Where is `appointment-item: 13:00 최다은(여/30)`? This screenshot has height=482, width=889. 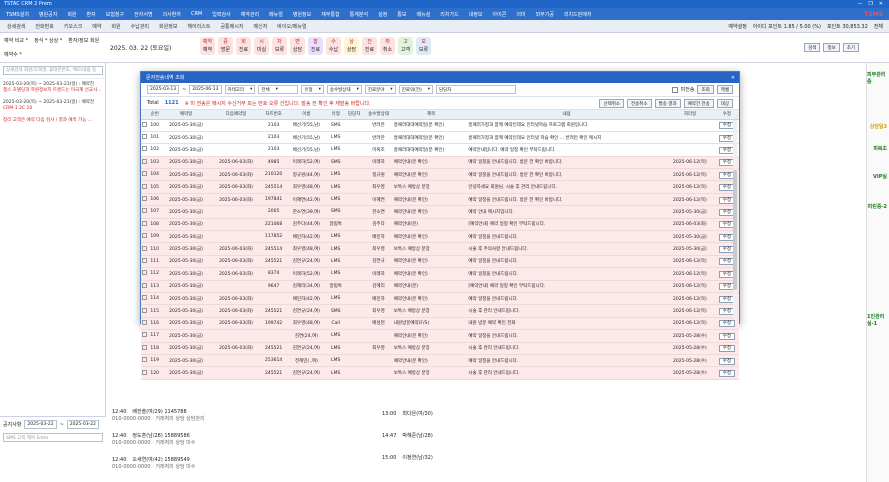 appointment-item: 13:00 최다은(여/30) is located at coordinates (407, 413).